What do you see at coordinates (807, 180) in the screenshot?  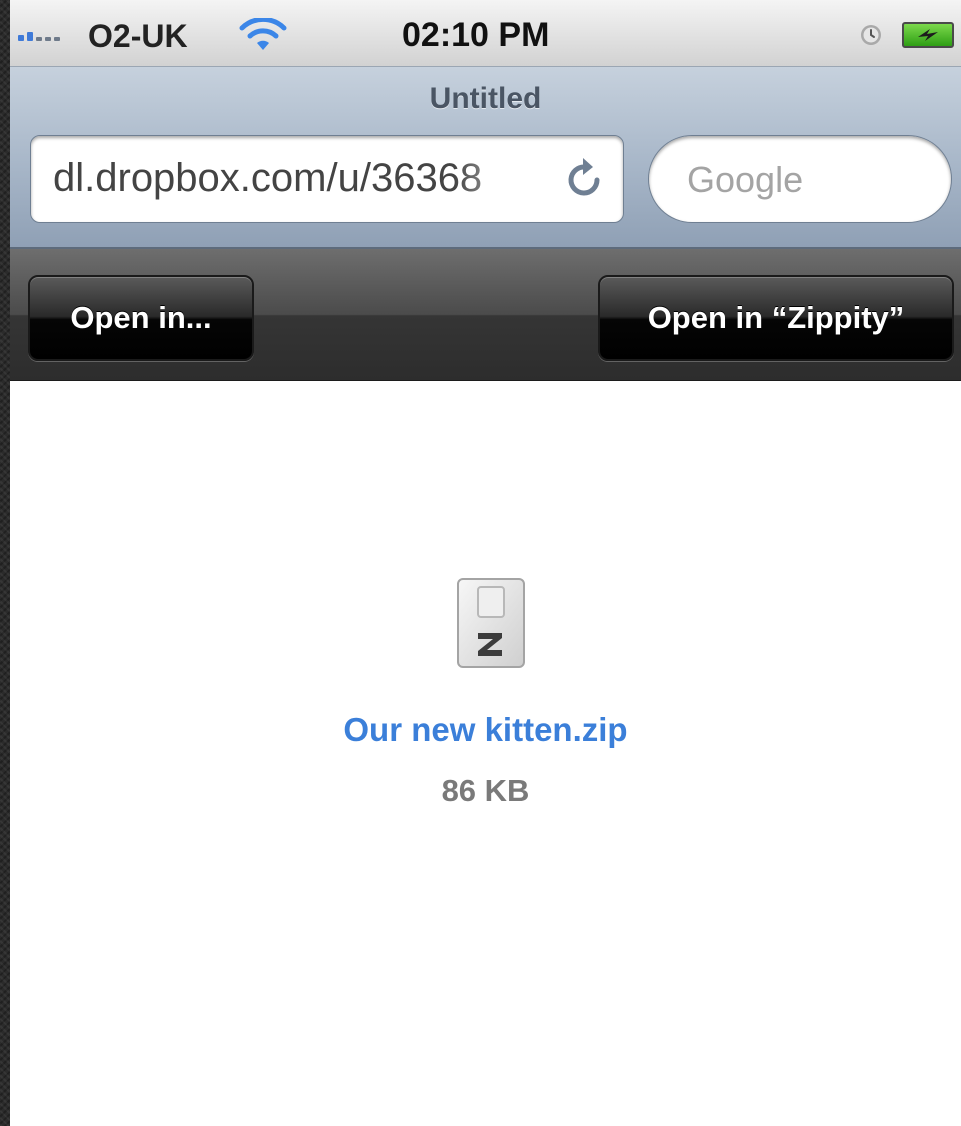 I see `search-input` at bounding box center [807, 180].